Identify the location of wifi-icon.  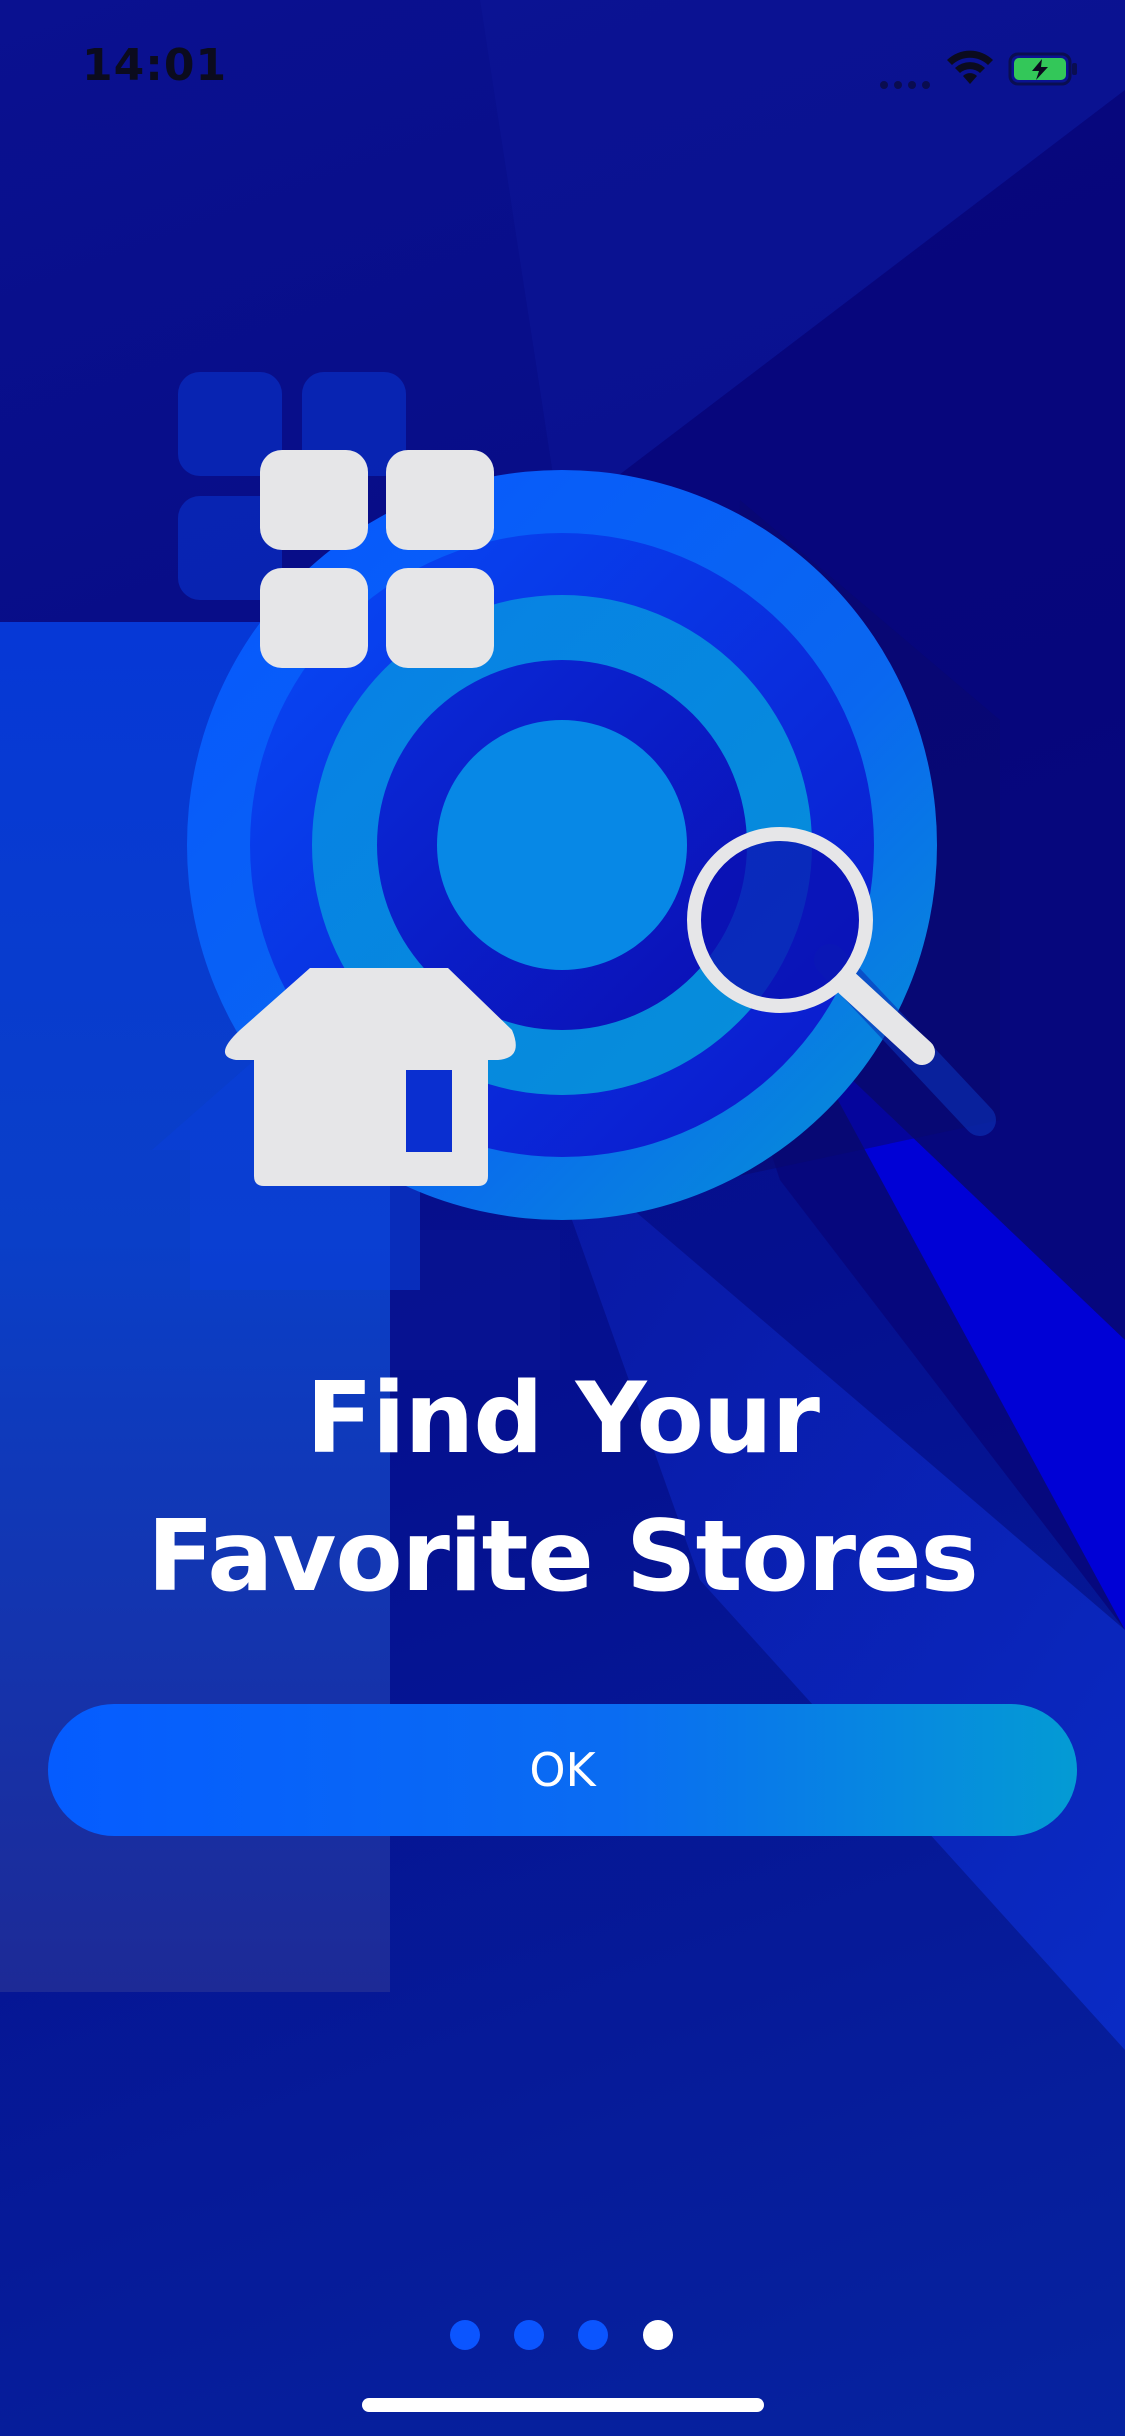
(970, 67).